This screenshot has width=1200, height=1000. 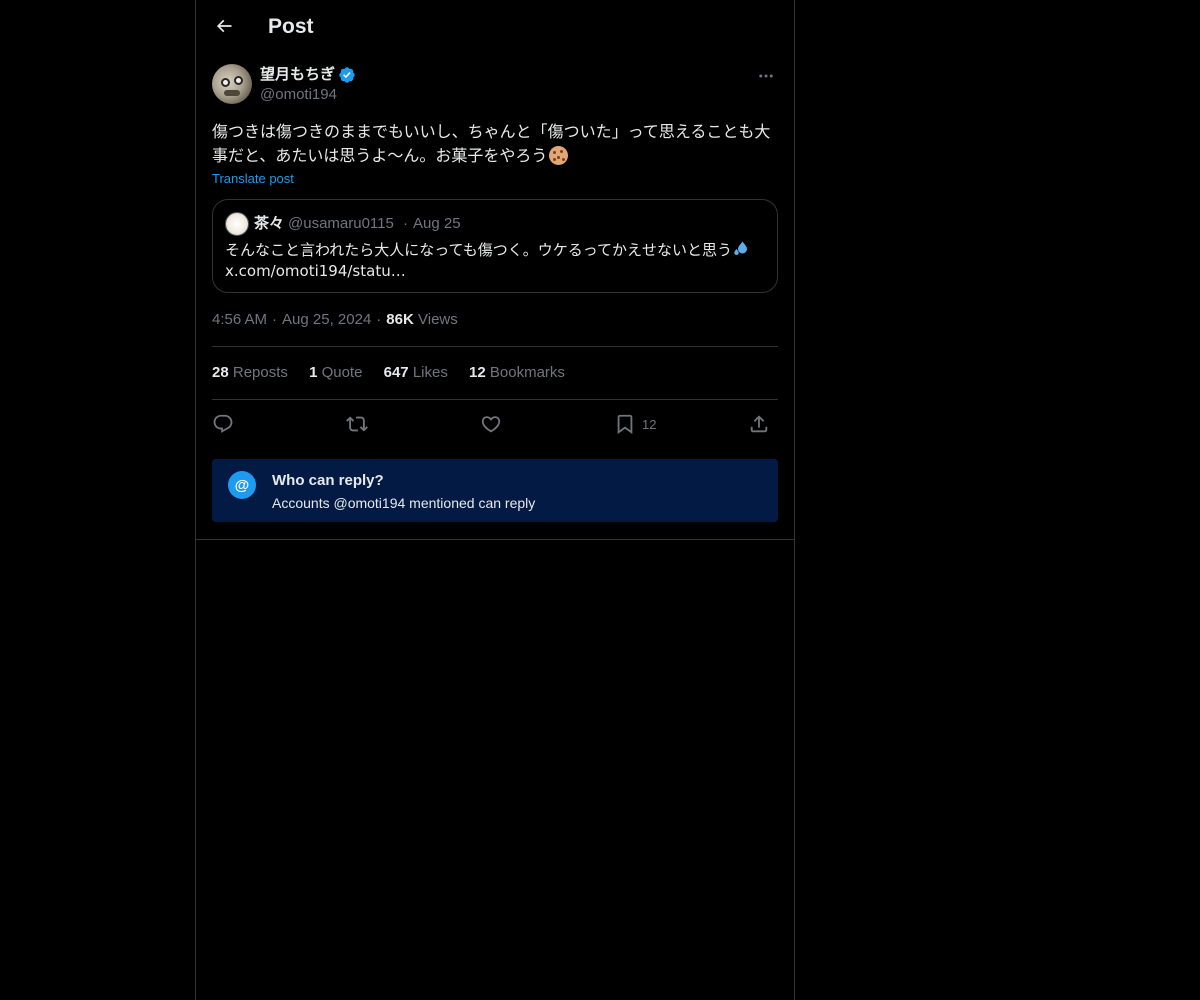 I want to click on stat-reposts: 28 Reposts, so click(x=250, y=373).